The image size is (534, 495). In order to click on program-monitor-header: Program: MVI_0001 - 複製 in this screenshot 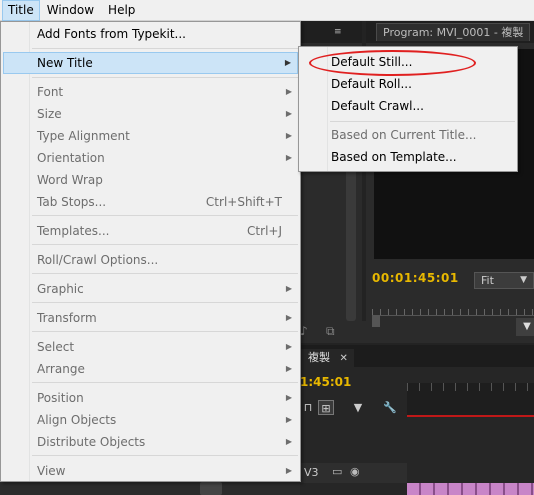, I will do `click(450, 32)`.